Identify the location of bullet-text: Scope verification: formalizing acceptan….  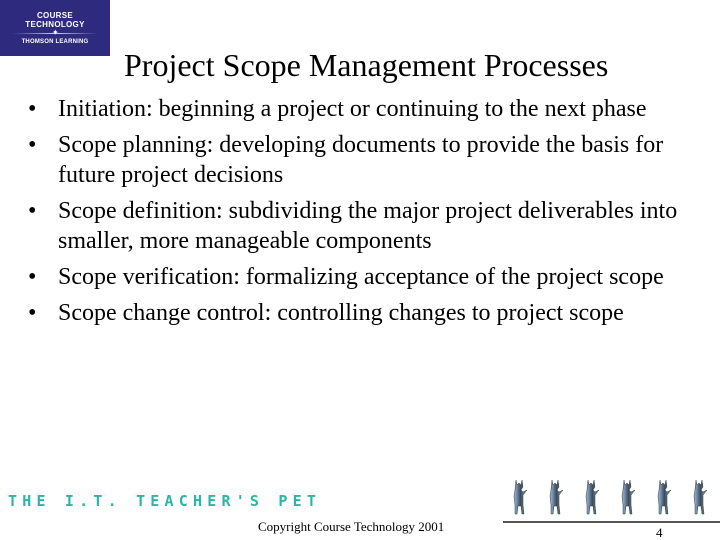
(361, 277).